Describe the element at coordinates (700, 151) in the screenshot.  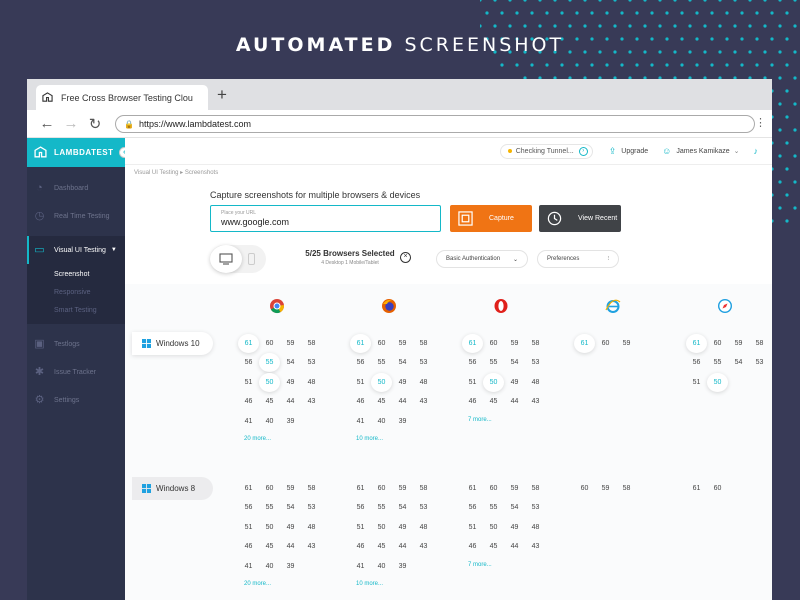
I see `user-menu: ☺ James Kamikaze ⌄` at that location.